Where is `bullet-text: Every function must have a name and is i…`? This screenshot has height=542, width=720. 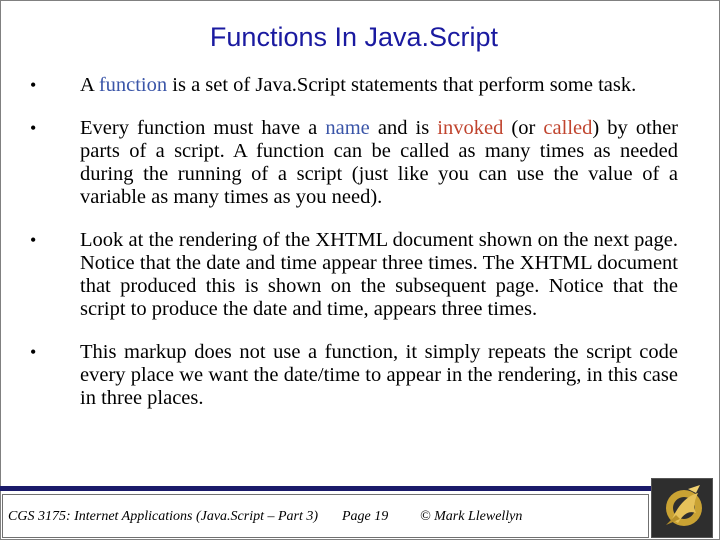
bullet-text: Every function must have a name and is i… is located at coordinates (379, 162).